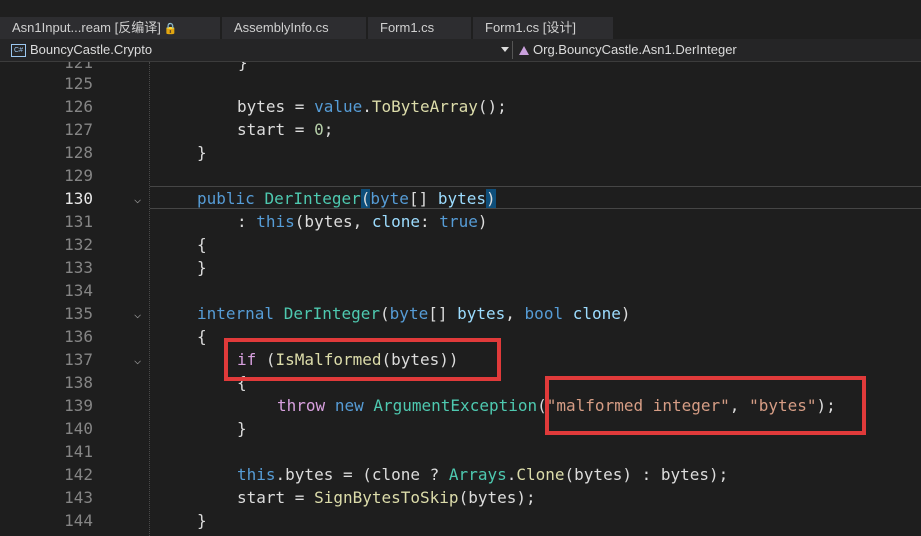 This screenshot has height=536, width=921. I want to click on csharp-project-icon: C#, so click(18, 51).